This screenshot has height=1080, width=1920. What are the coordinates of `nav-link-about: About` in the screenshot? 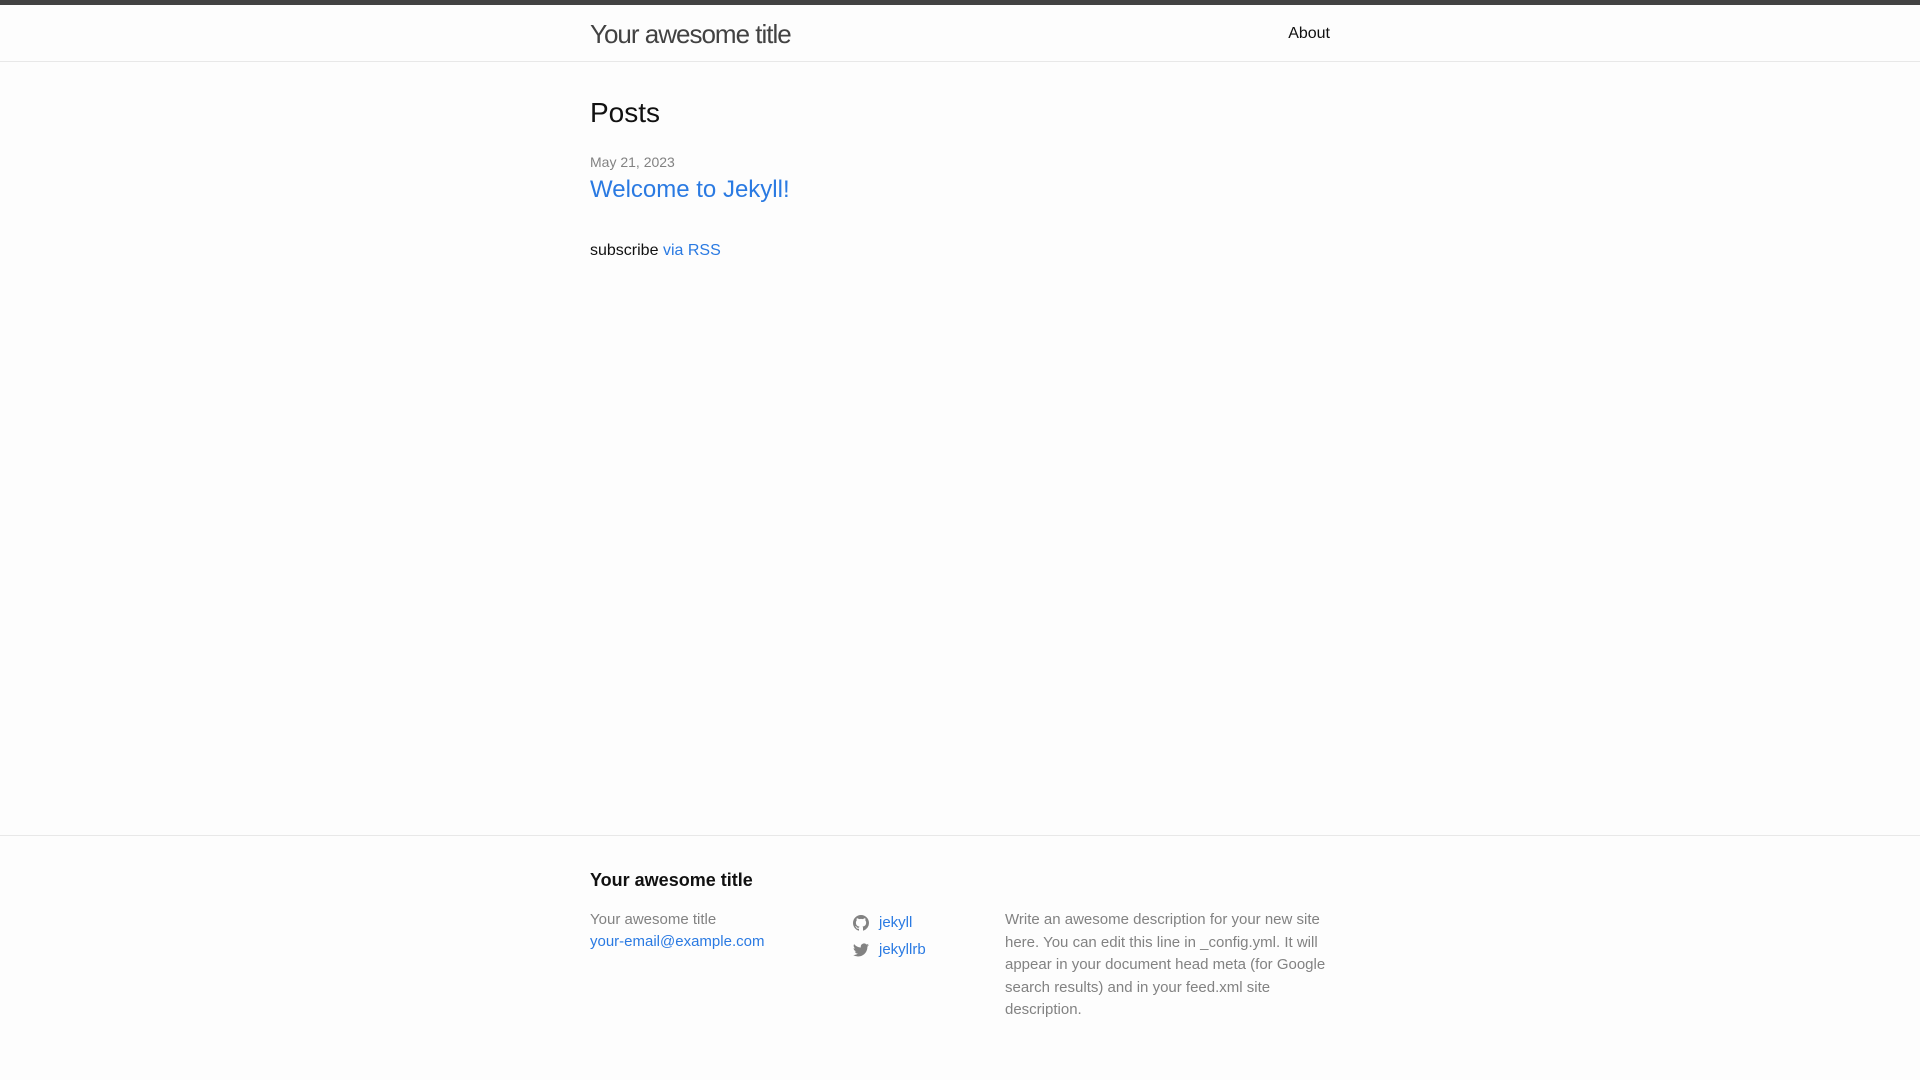 It's located at (1309, 33).